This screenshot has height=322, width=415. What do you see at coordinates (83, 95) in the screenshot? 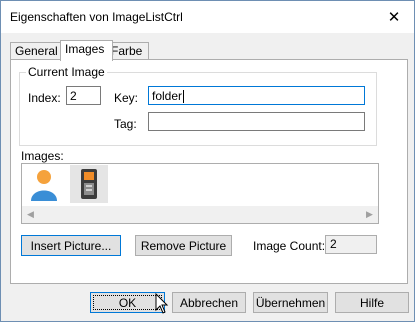
I see `index-field: 2` at bounding box center [83, 95].